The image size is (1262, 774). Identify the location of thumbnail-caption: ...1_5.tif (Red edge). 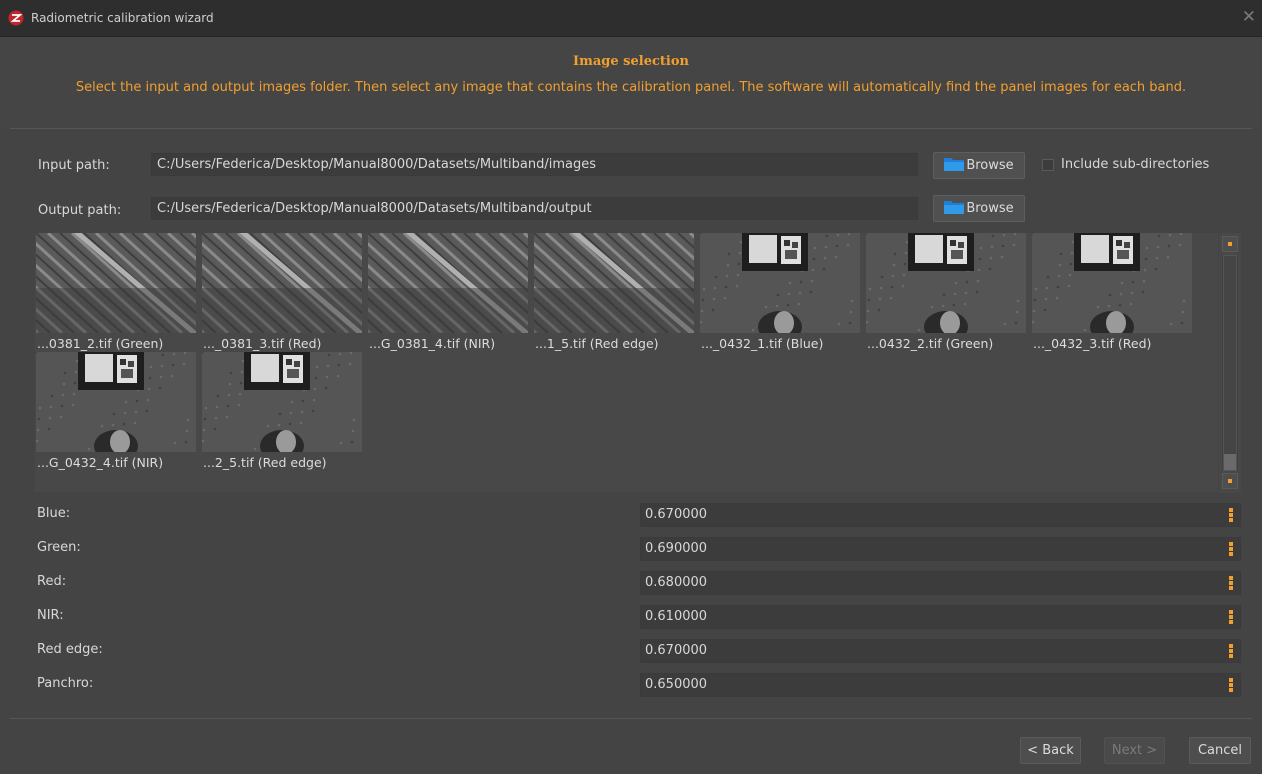
(614, 345).